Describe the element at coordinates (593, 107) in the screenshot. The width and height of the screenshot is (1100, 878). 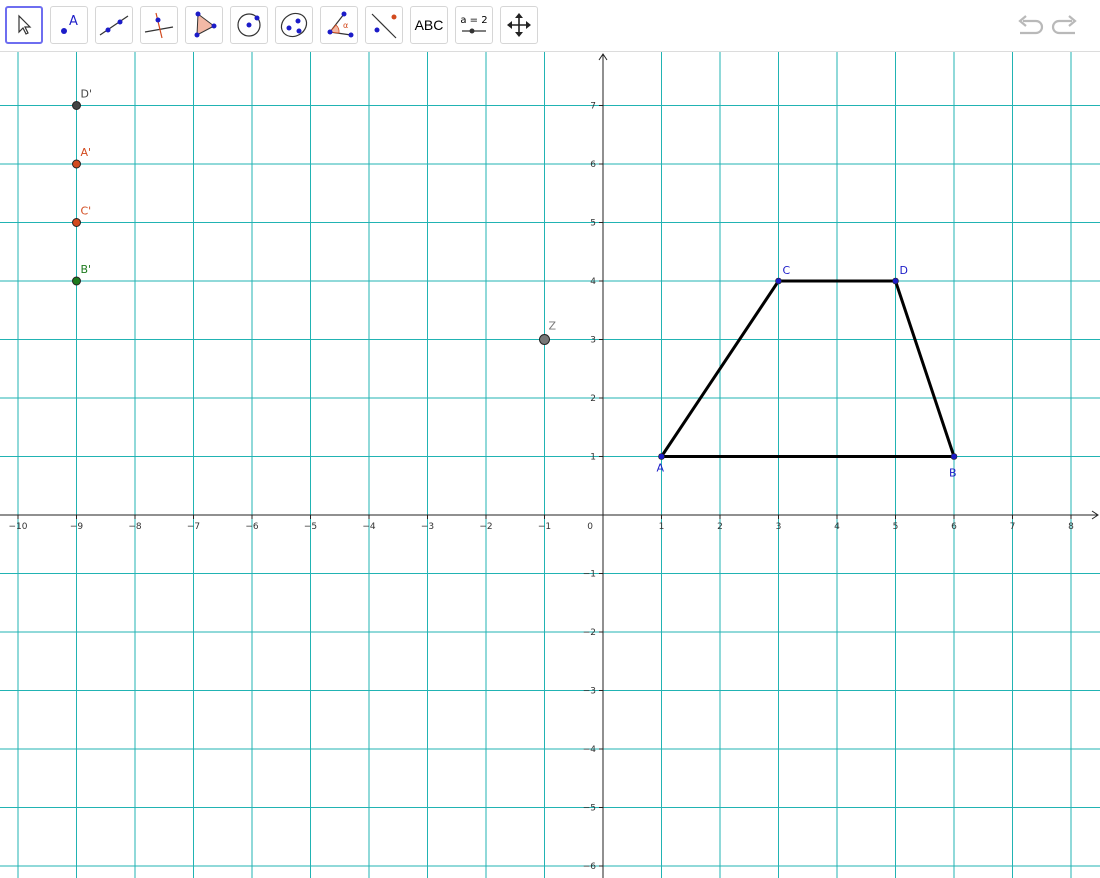
I see `y-tick-label: 7` at that location.